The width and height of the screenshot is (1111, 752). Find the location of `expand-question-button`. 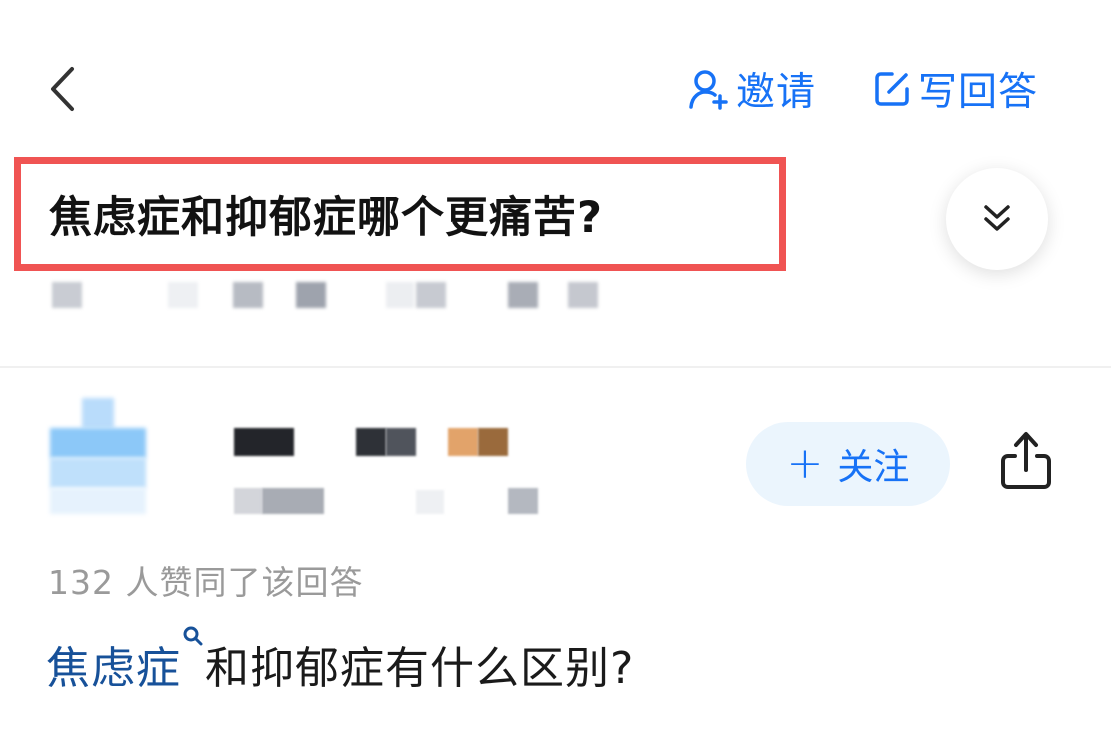

expand-question-button is located at coordinates (997, 219).